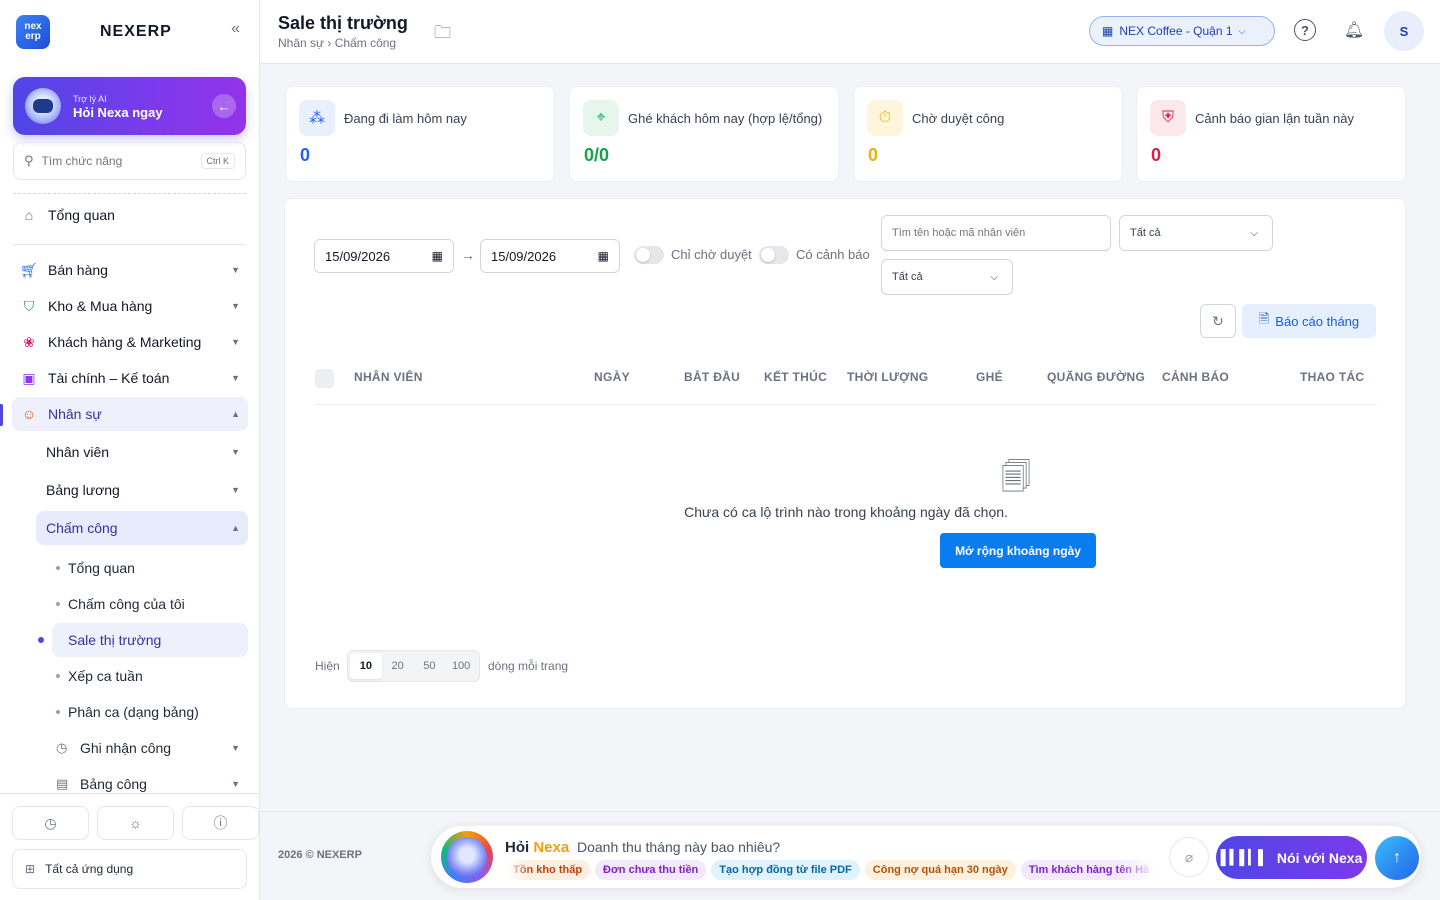 The height and width of the screenshot is (900, 1440). Describe the element at coordinates (121, 161) in the screenshot. I see `function-search-input` at that location.